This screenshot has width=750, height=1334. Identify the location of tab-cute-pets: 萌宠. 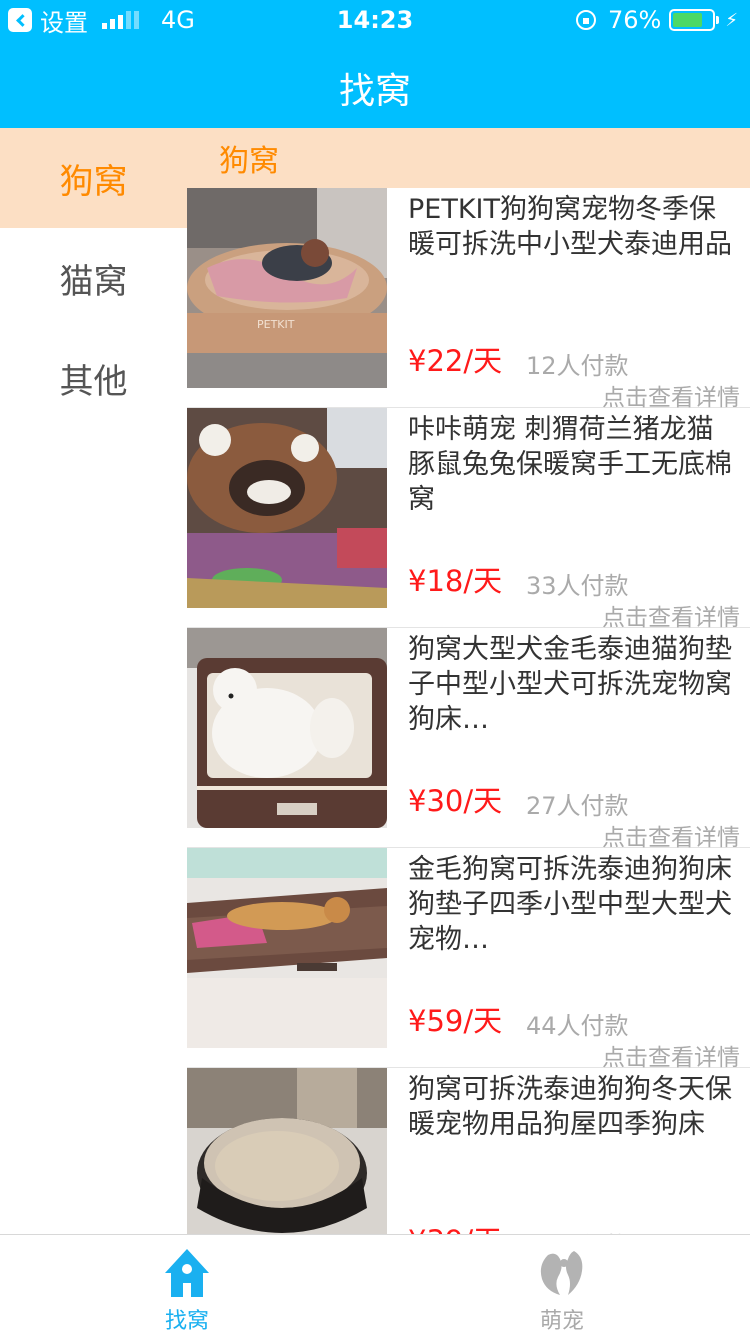
(562, 1284).